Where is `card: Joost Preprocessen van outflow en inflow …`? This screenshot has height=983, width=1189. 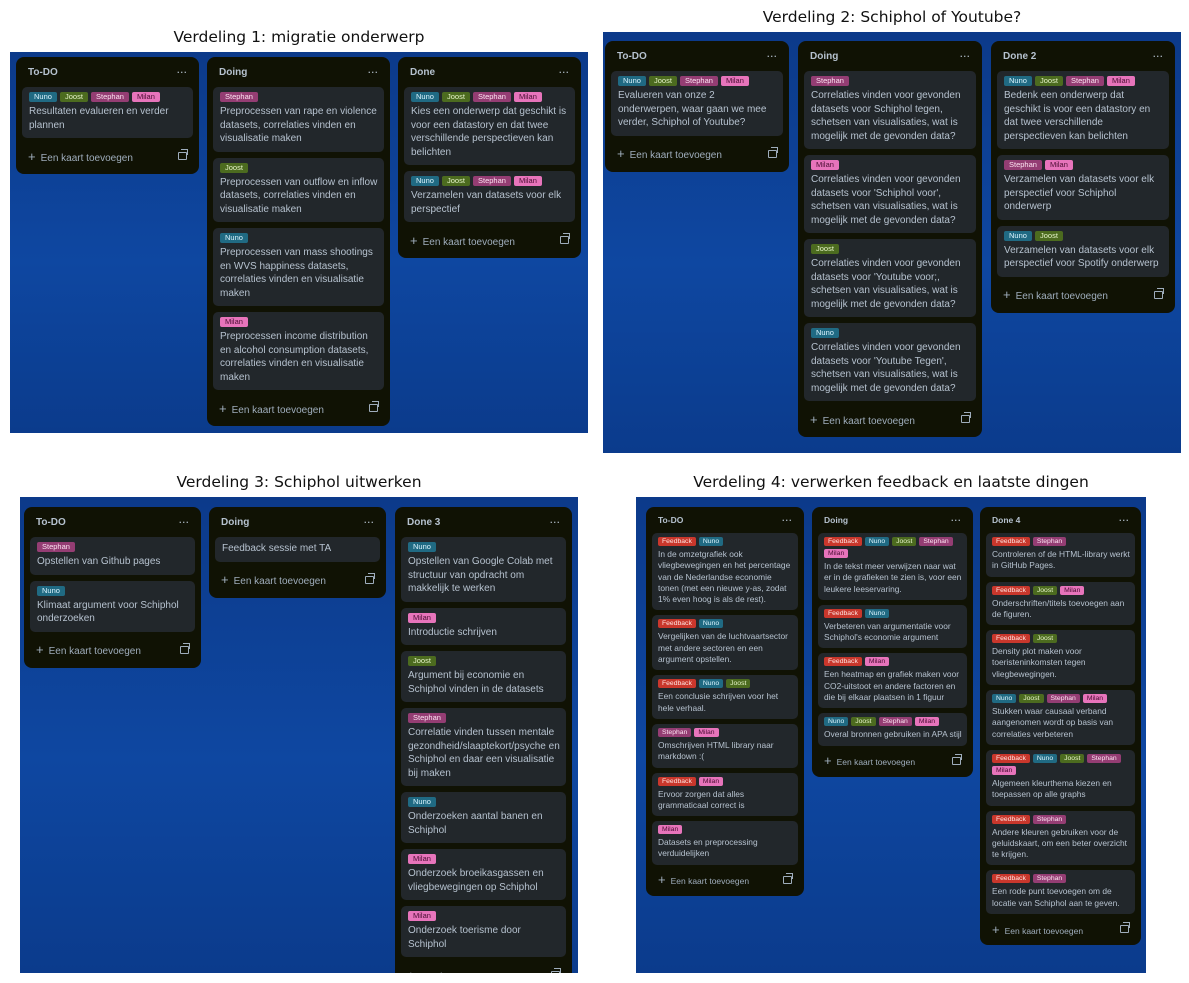
card: Joost Preprocessen van outflow en inflow … is located at coordinates (298, 189).